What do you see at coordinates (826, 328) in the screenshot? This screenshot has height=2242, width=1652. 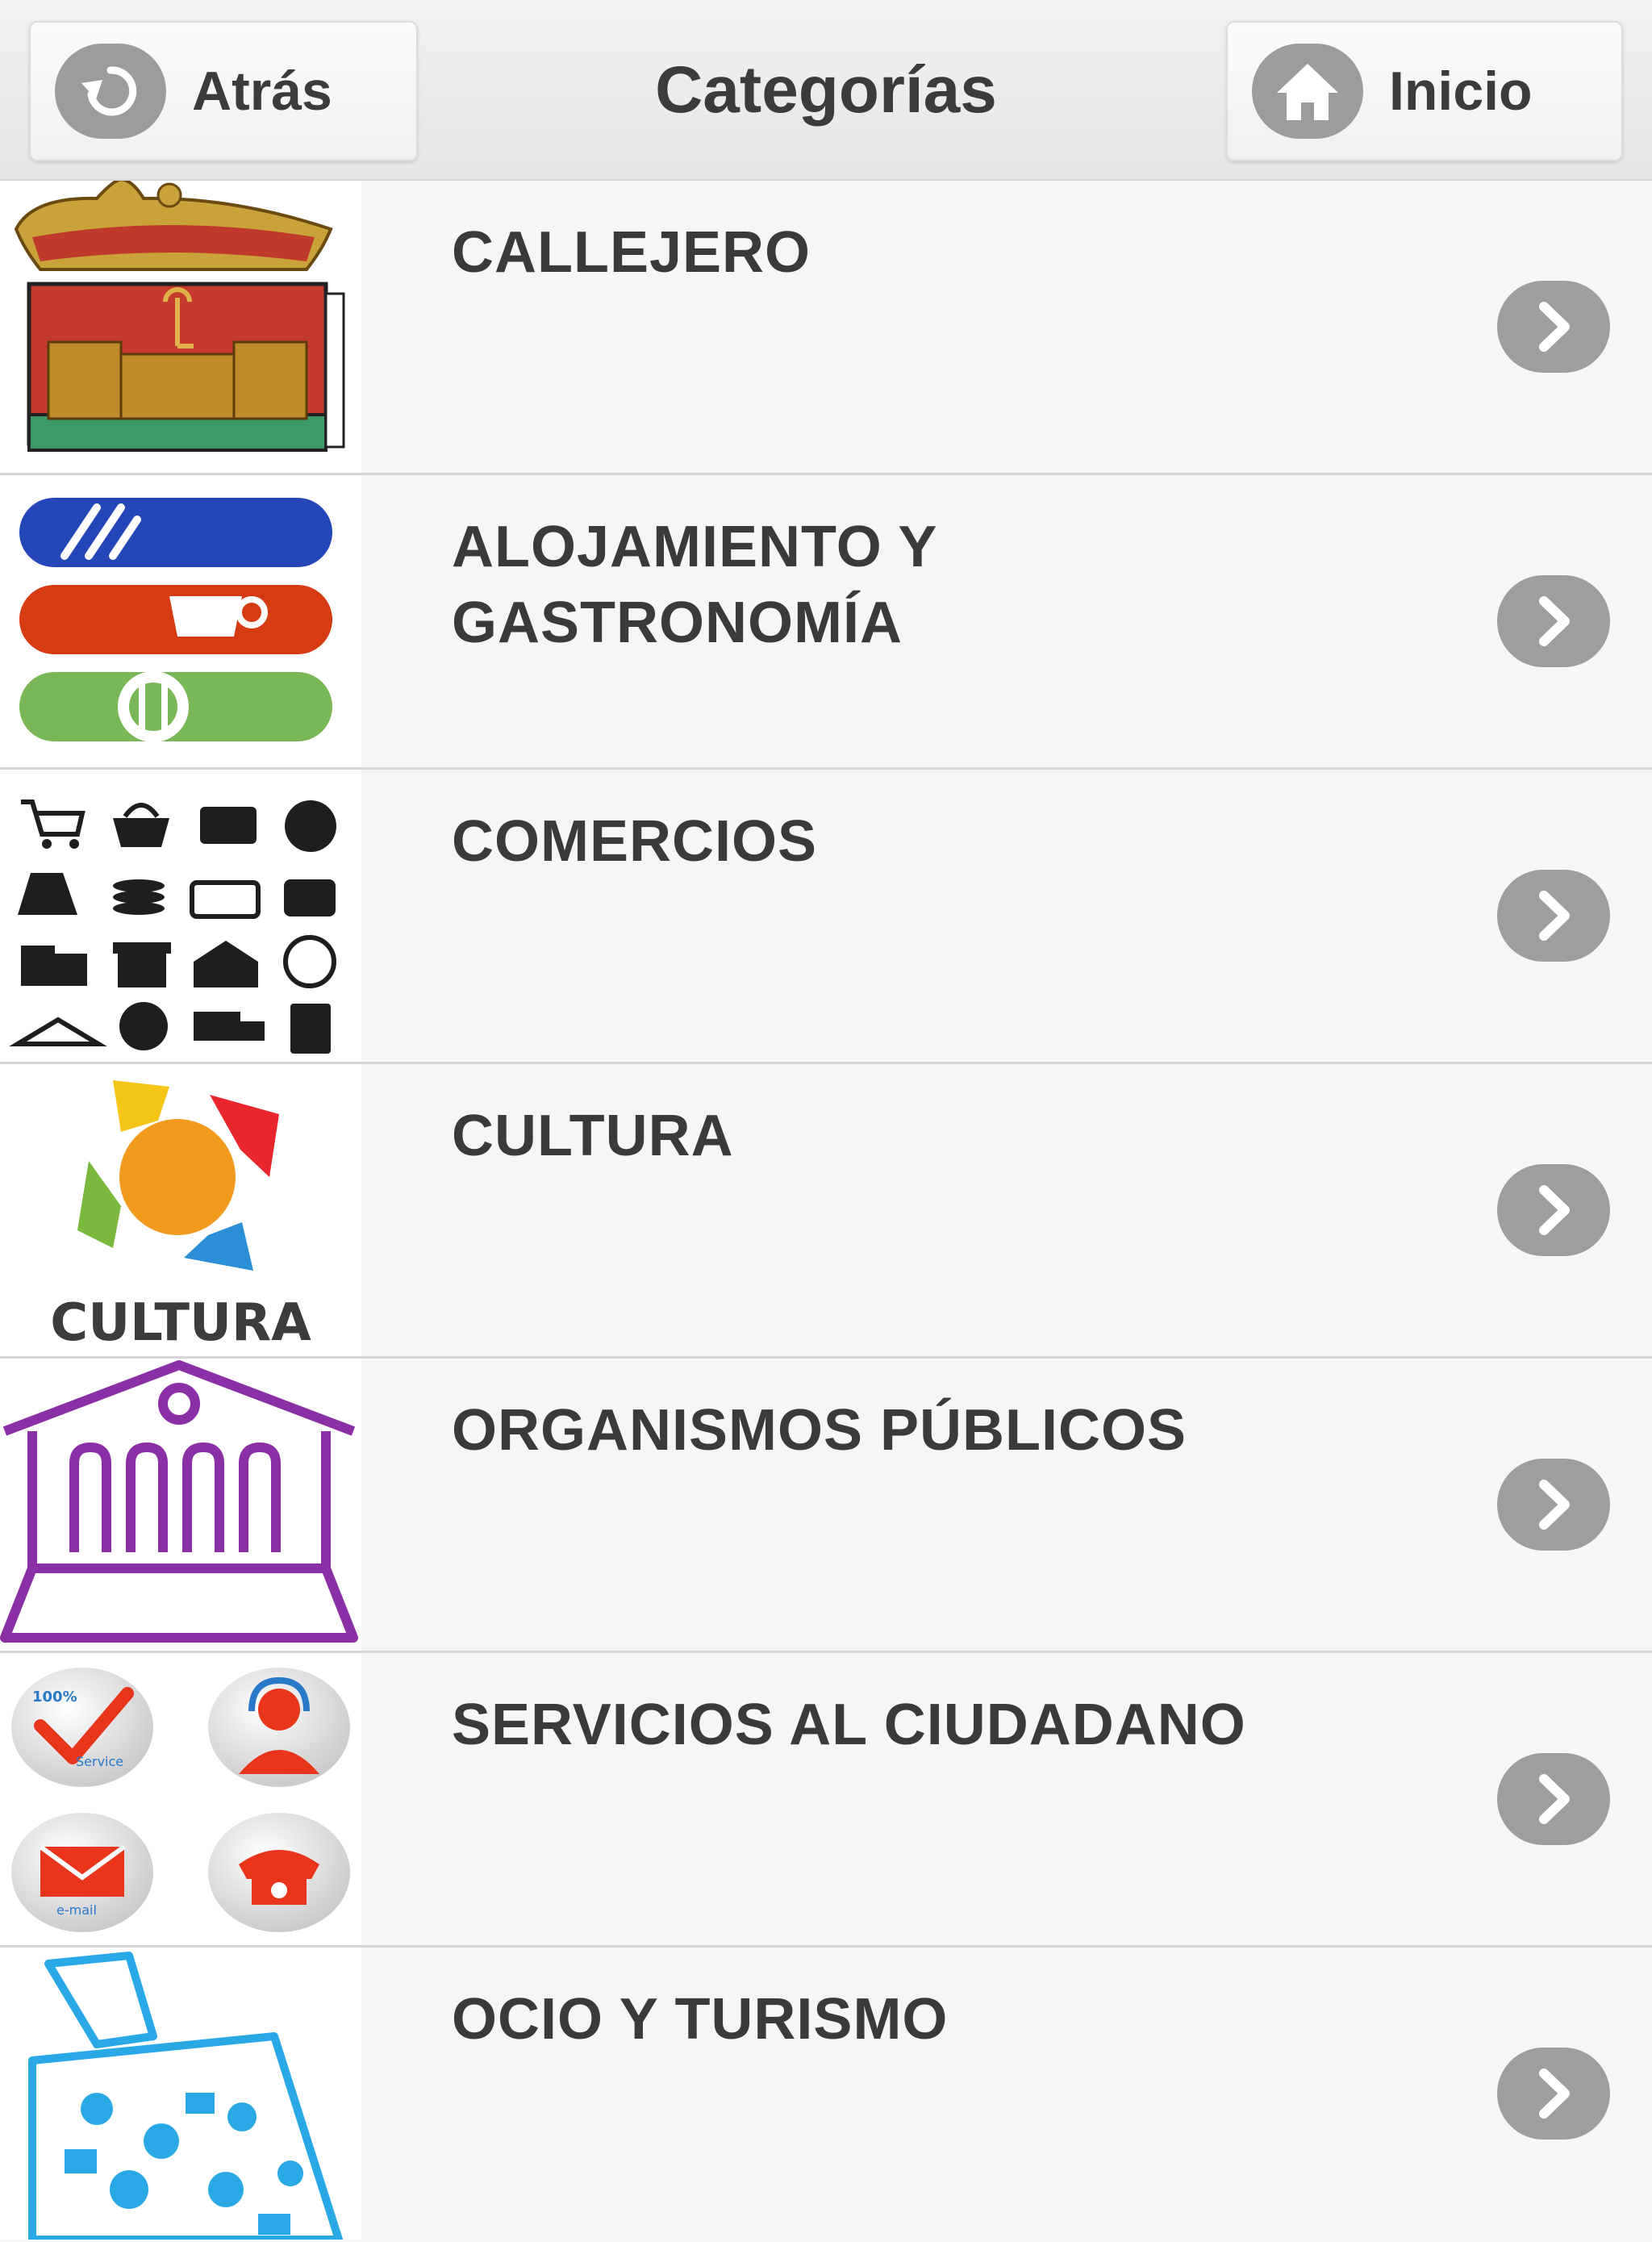 I see `category-row-callejero: CALLEJERO` at bounding box center [826, 328].